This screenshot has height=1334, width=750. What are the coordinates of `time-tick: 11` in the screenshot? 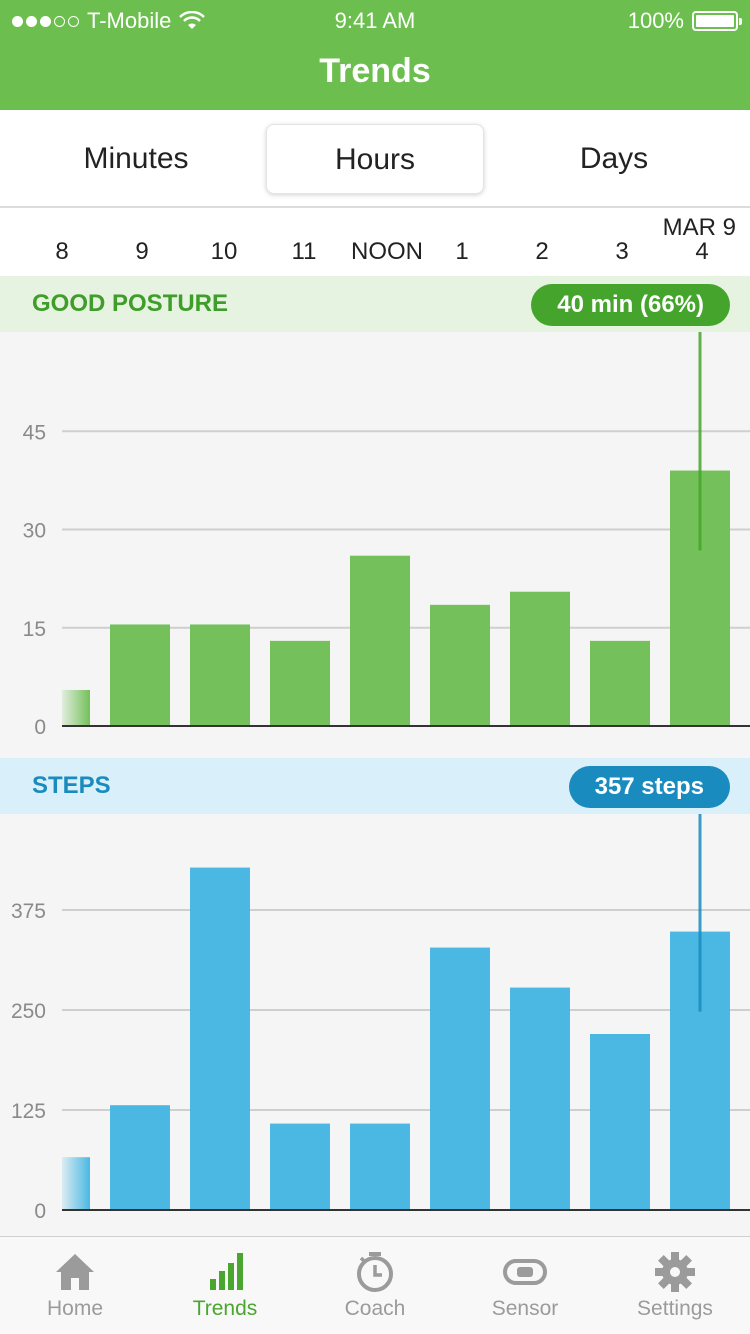 It's located at (304, 251).